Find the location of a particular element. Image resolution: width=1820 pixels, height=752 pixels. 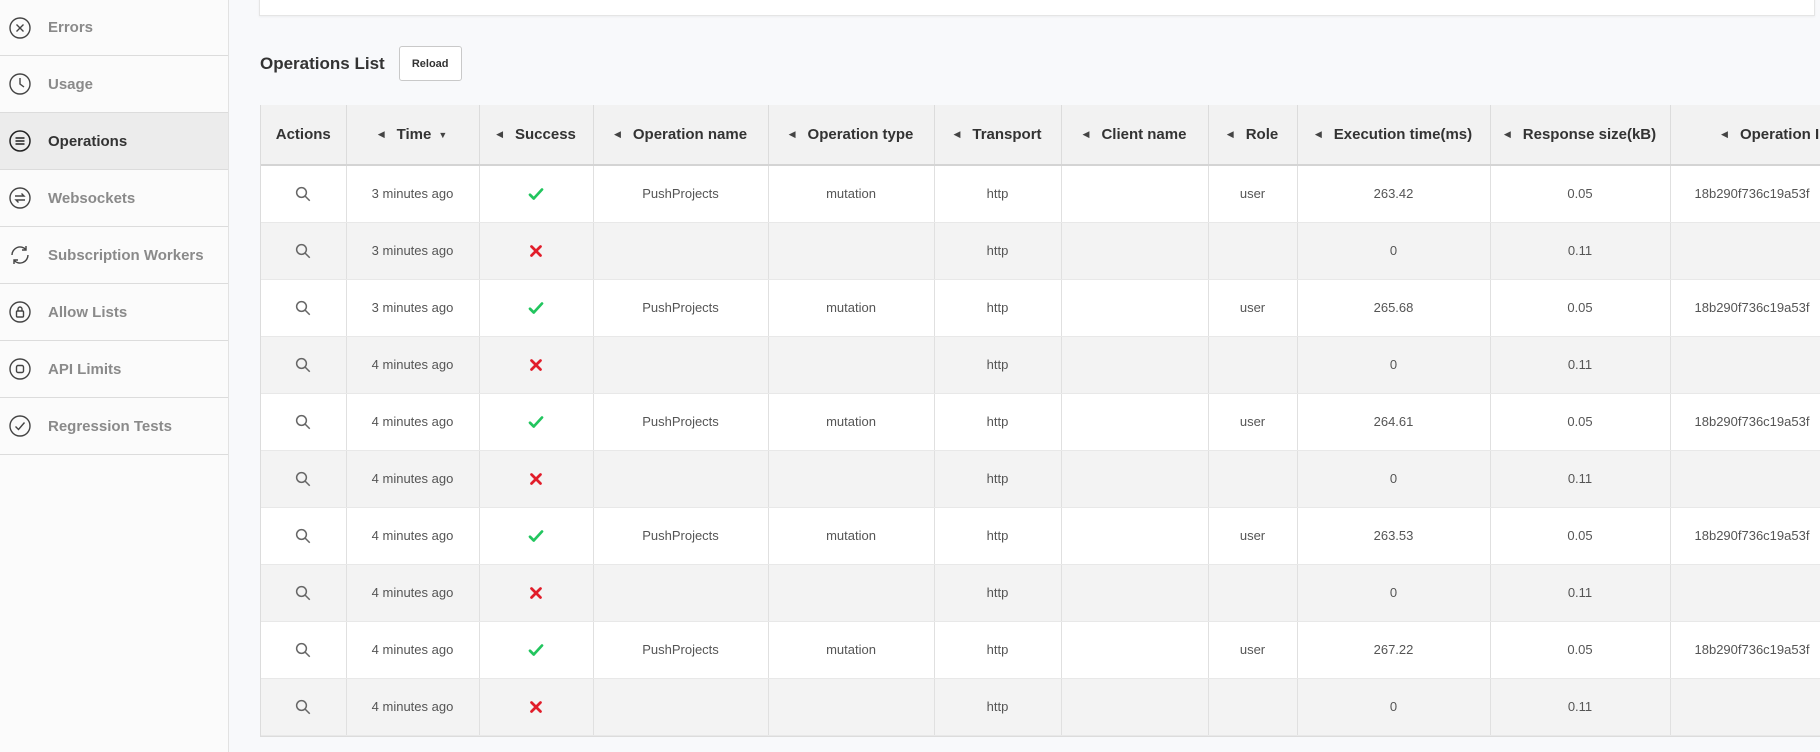

column-header-operation-id: ◀ Operation ID is located at coordinates (1745, 135).